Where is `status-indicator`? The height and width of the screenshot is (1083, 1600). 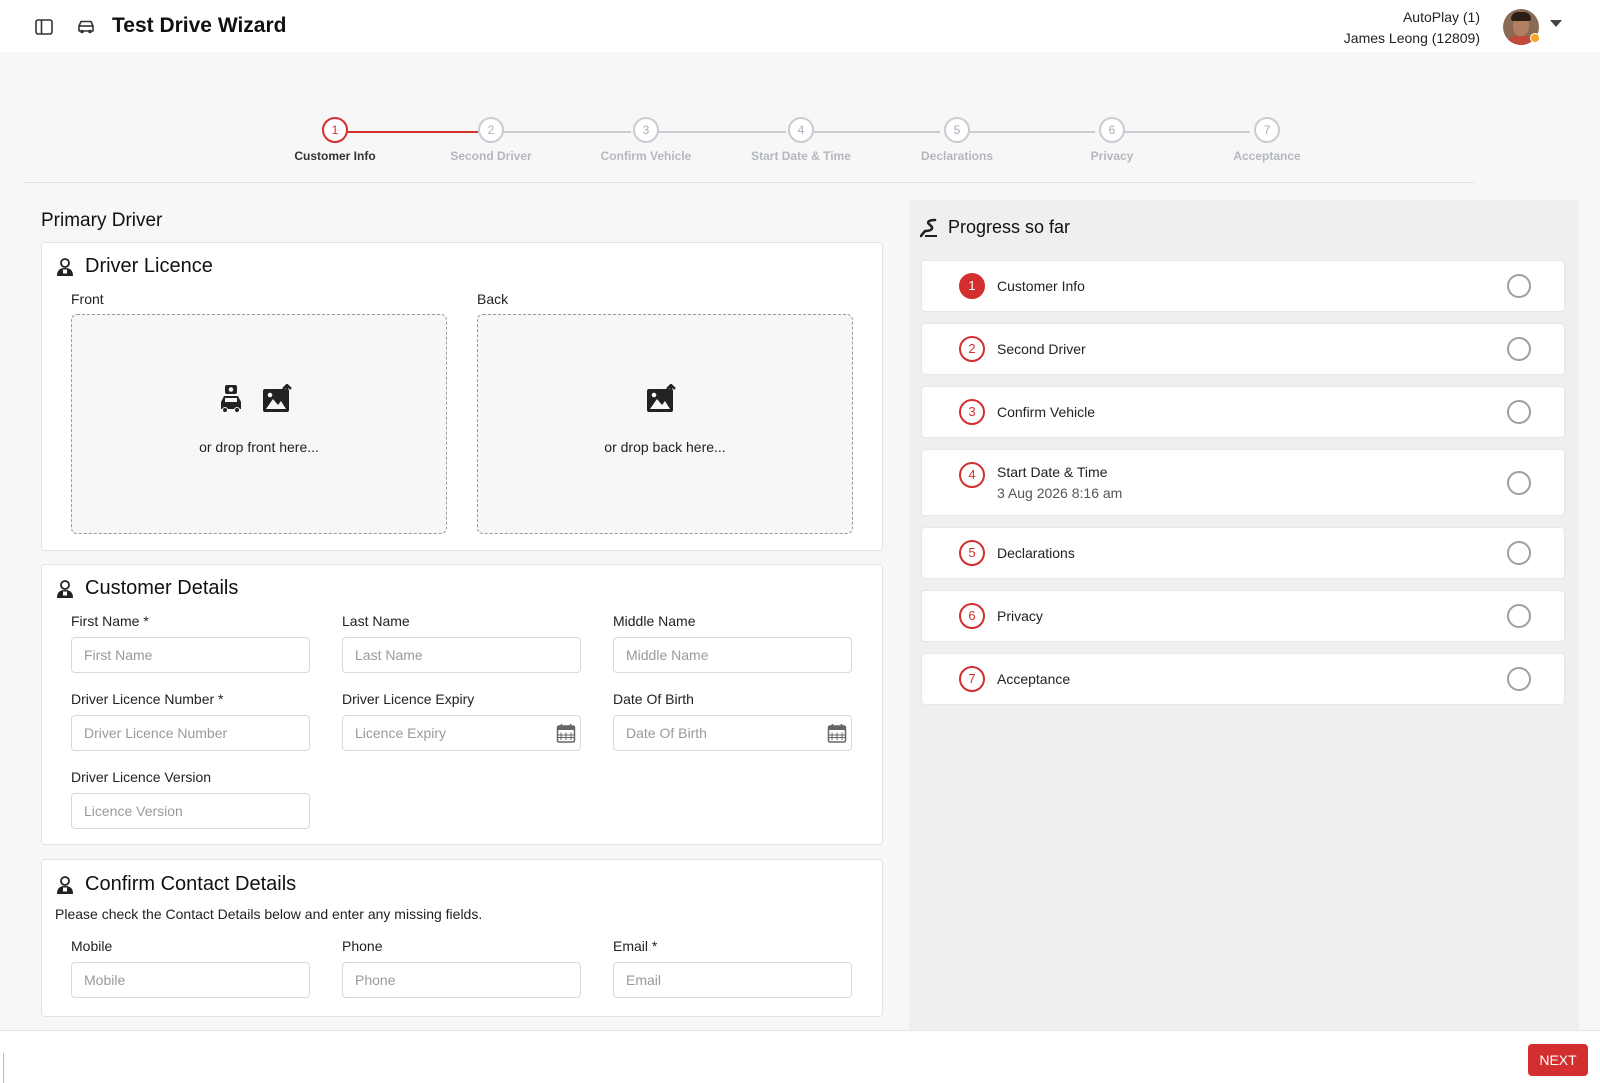 status-indicator is located at coordinates (1535, 38).